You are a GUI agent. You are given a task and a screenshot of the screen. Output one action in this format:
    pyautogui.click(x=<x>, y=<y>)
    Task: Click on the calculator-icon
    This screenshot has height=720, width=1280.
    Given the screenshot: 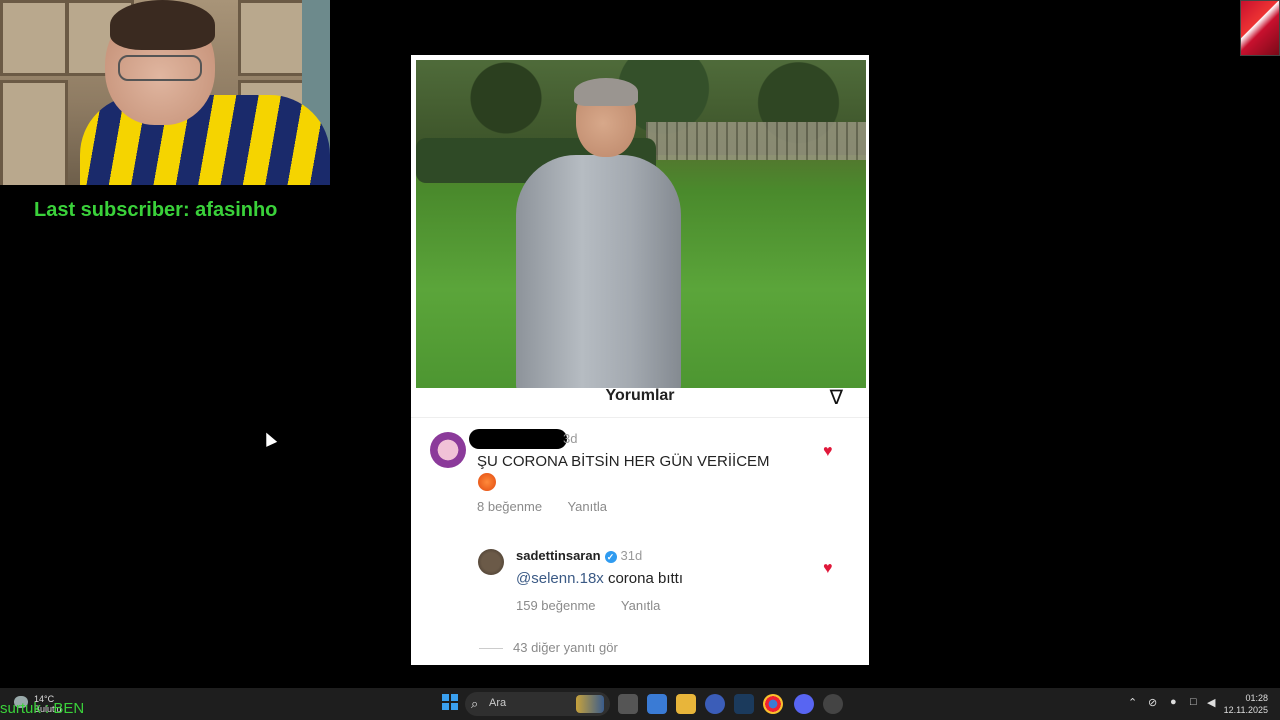 What is the action you would take?
    pyautogui.click(x=657, y=704)
    